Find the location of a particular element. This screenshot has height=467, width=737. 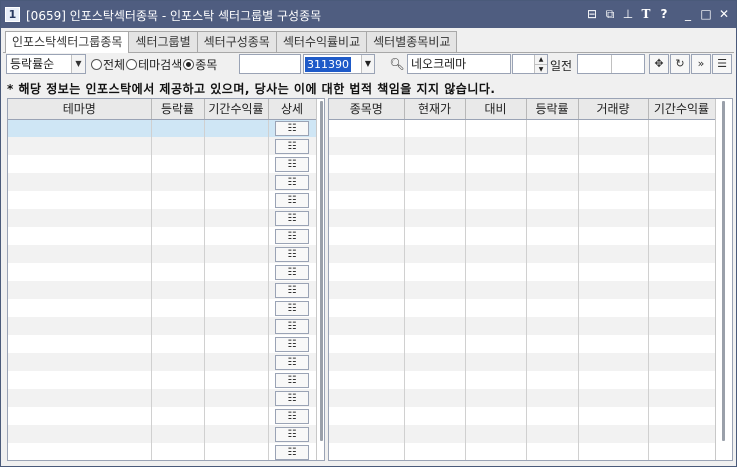

radio-theme-search: 테마검색 is located at coordinates (154, 64).